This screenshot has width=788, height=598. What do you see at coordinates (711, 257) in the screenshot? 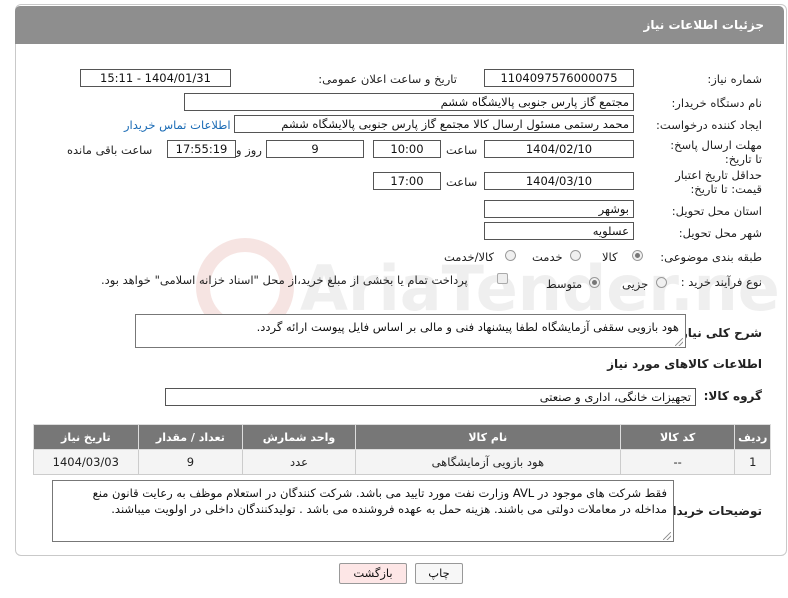
I see `category-label: طبقه بندی موضوعی:` at bounding box center [711, 257].